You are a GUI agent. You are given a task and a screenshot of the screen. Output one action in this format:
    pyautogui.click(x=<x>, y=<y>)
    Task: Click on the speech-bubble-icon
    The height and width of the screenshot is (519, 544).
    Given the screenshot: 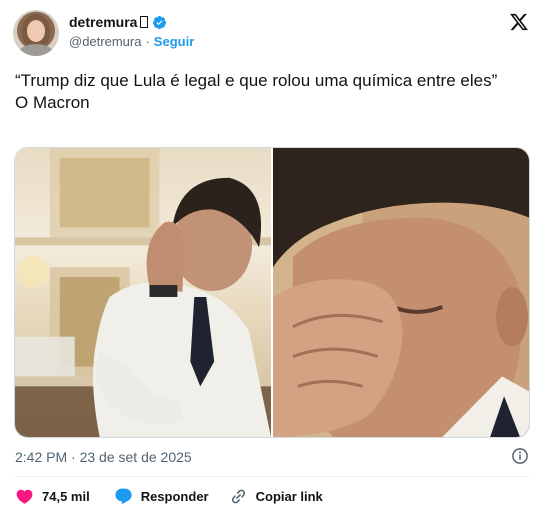 What is the action you would take?
    pyautogui.click(x=123, y=496)
    